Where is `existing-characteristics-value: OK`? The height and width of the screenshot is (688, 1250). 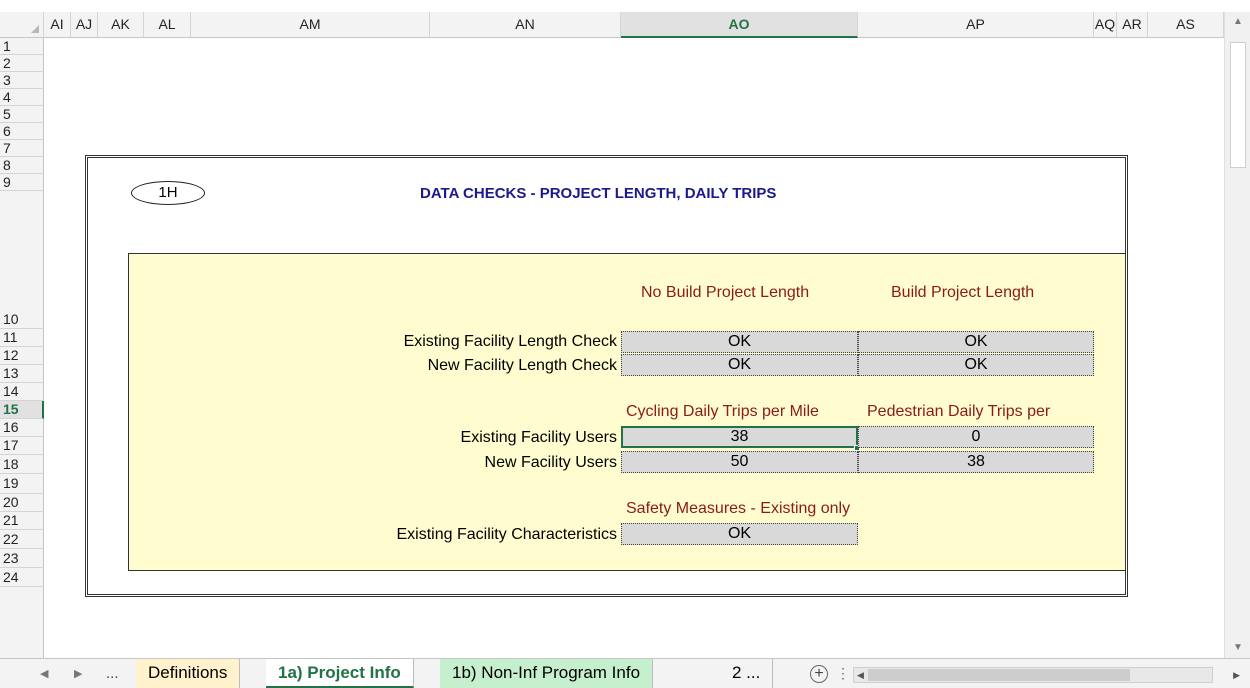 existing-characteristics-value: OK is located at coordinates (739, 534).